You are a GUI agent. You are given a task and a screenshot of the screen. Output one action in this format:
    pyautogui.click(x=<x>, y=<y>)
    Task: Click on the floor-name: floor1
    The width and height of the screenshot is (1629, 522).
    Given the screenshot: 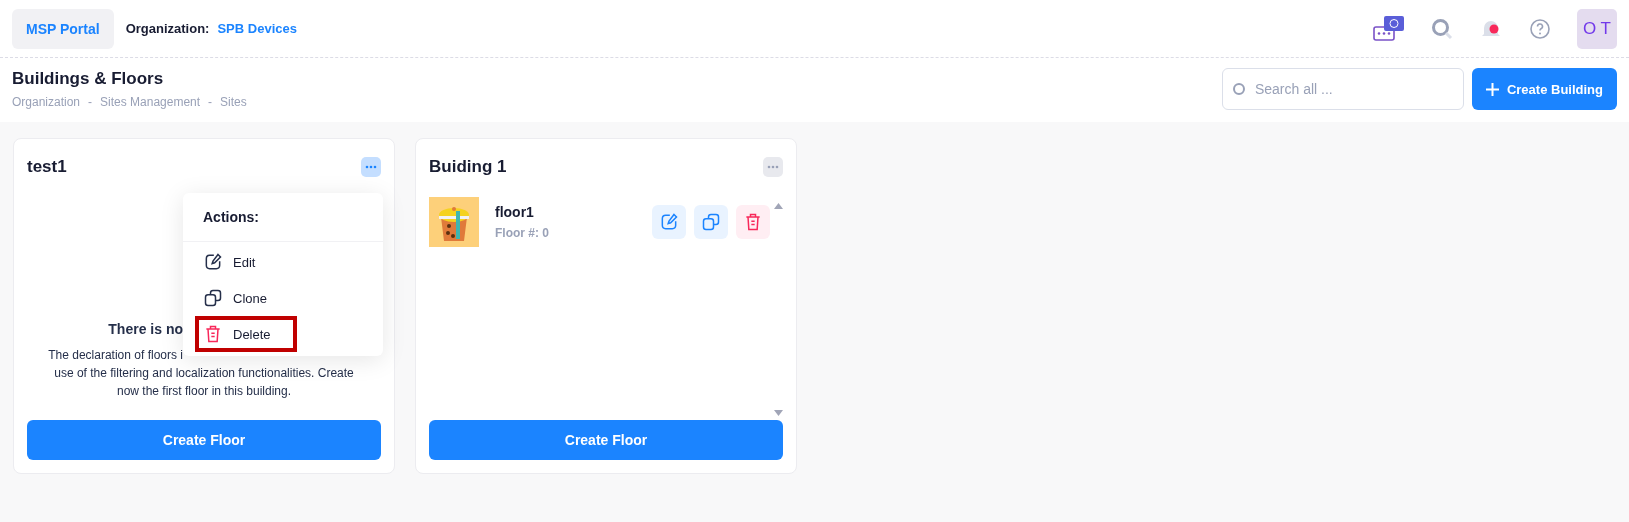 What is the action you would take?
    pyautogui.click(x=515, y=212)
    